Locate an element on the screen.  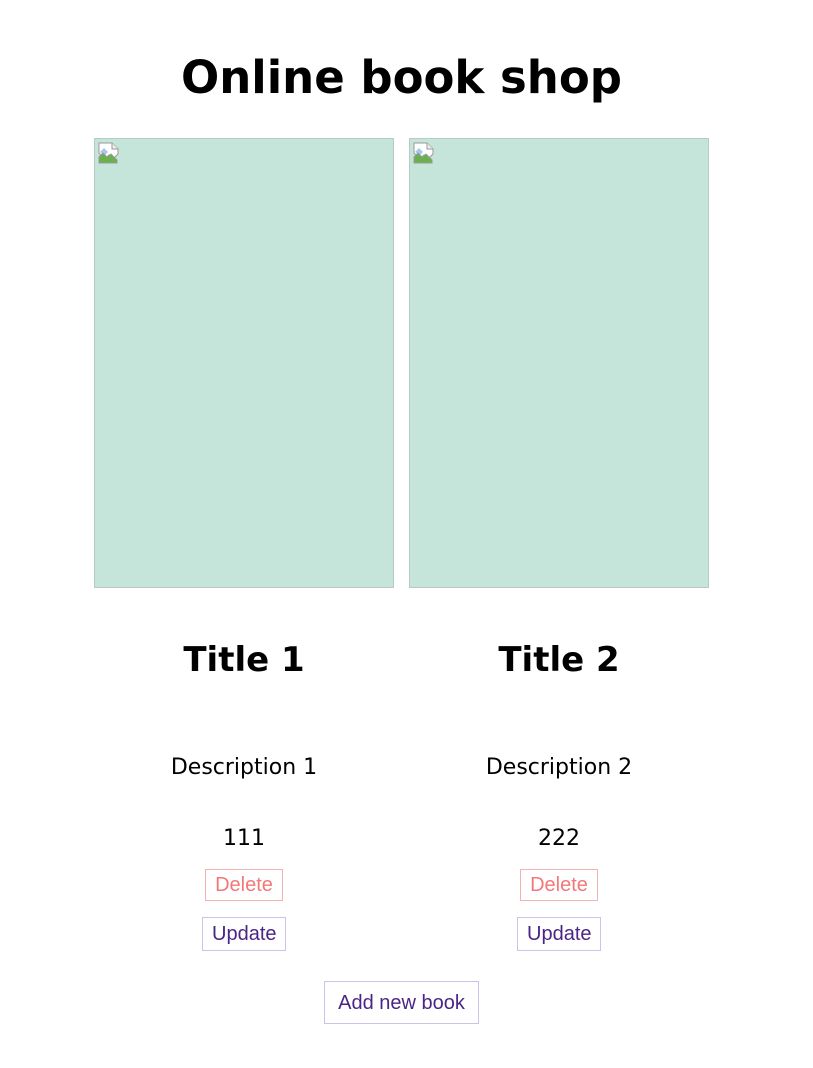
book-price: 222 is located at coordinates (559, 838).